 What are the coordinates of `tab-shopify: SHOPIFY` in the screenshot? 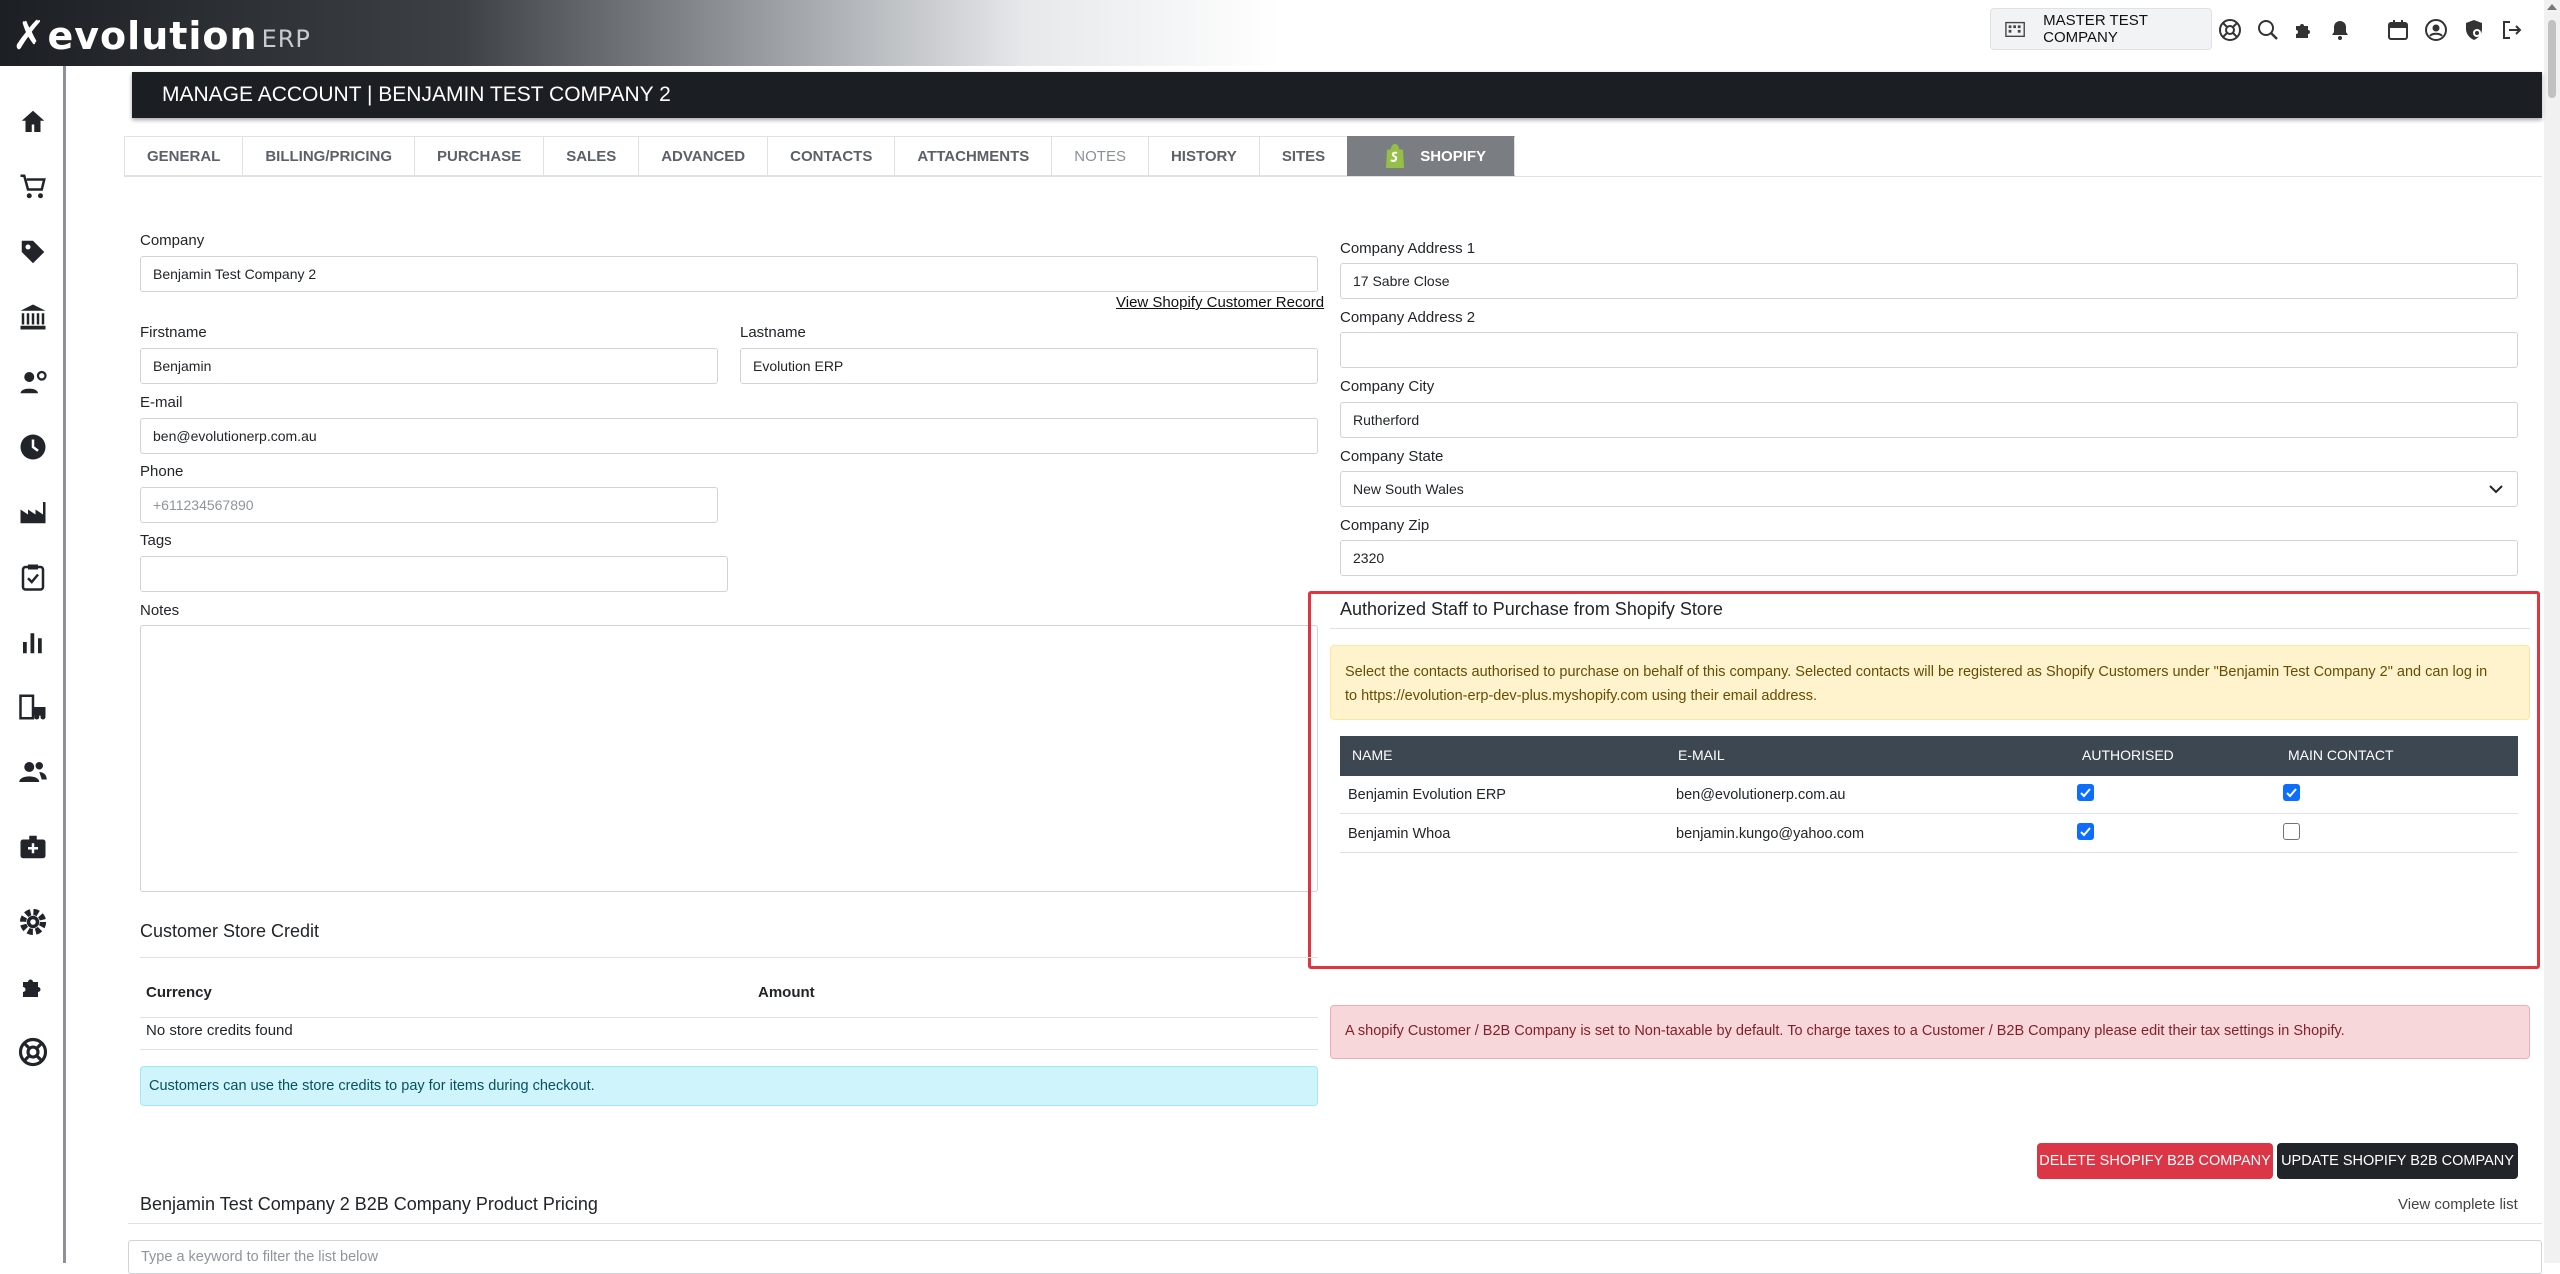 It's located at (1431, 156).